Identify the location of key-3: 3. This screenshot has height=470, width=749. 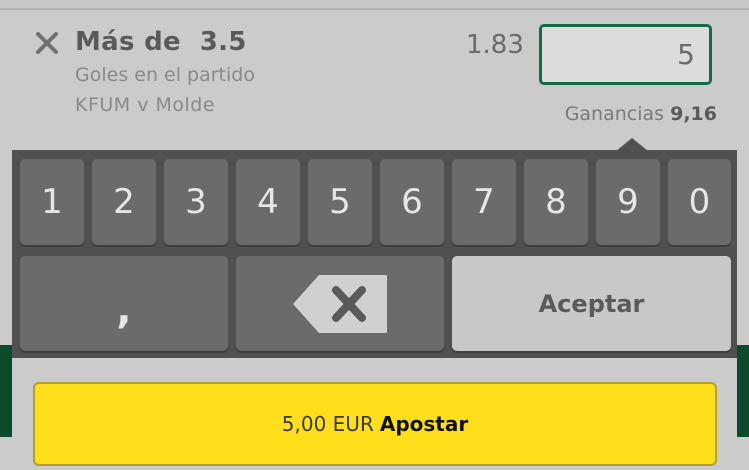
(196, 202).